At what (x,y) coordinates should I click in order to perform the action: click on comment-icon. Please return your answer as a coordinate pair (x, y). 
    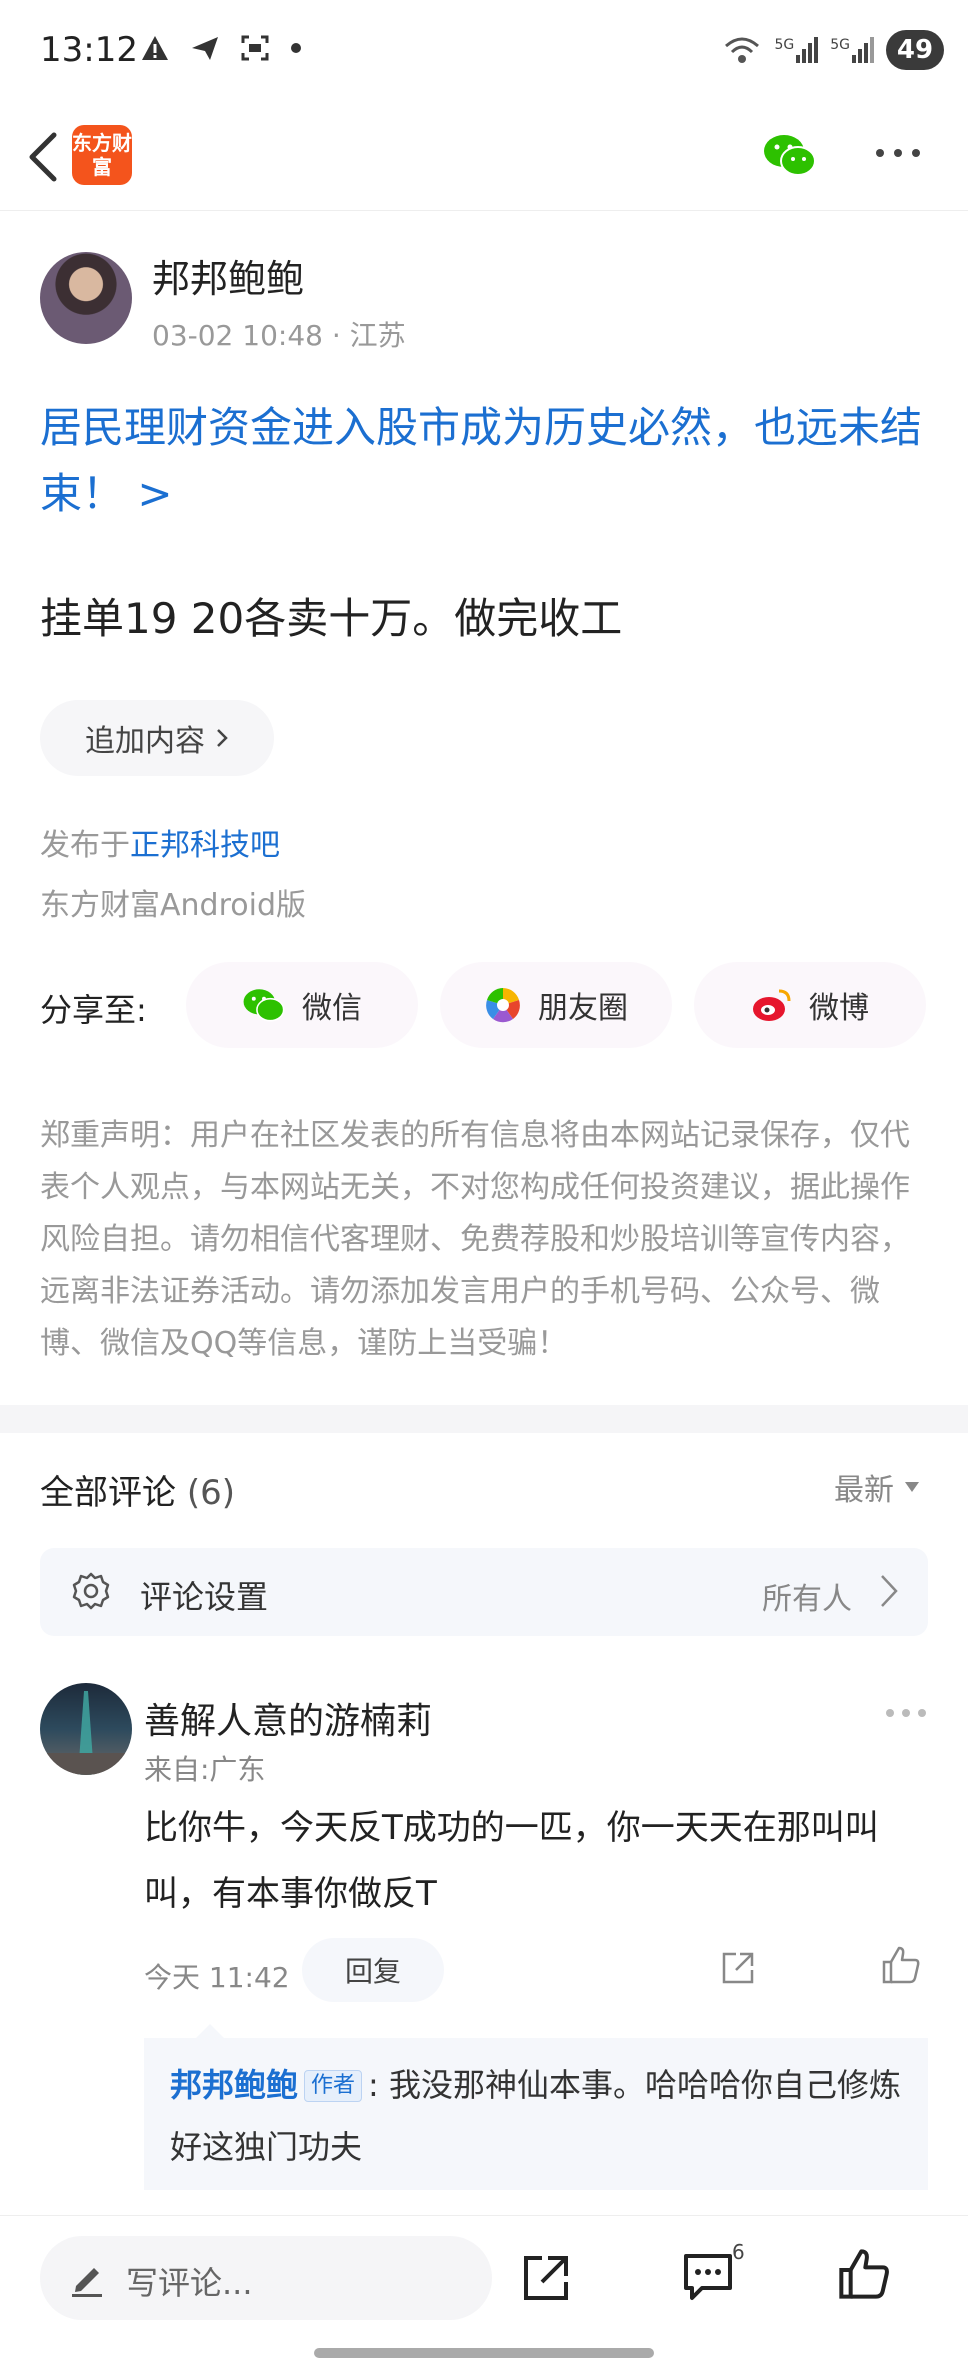
    Looking at the image, I should click on (708, 2276).